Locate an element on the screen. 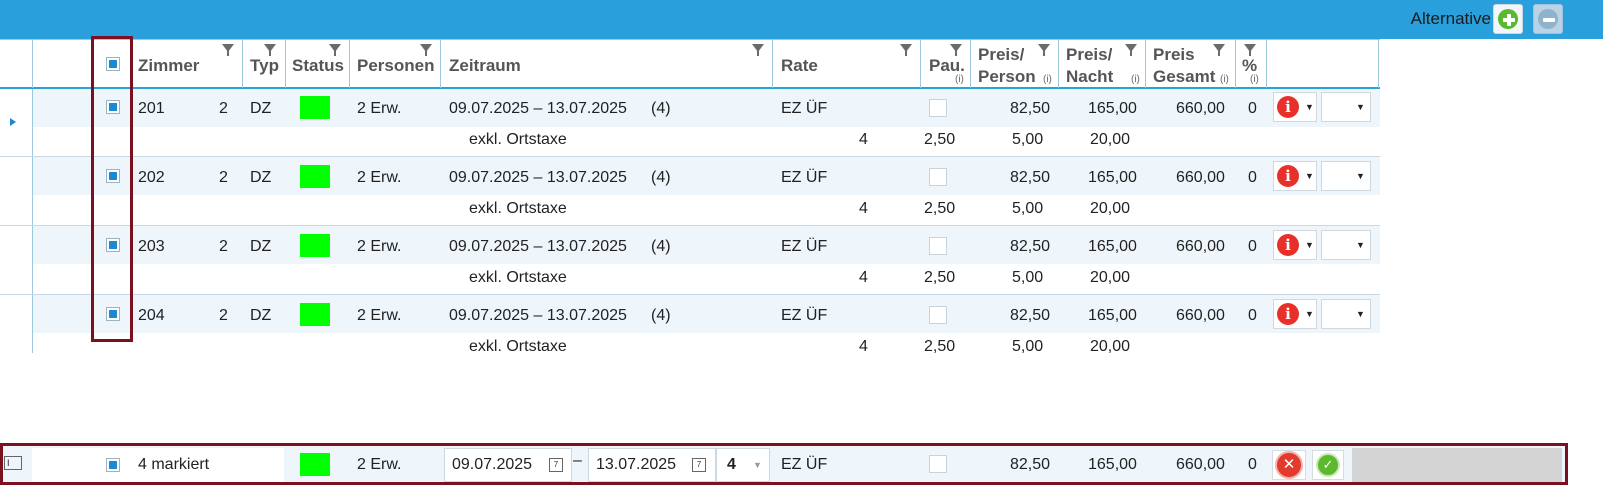 This screenshot has height=497, width=1603. remove-alternative-button is located at coordinates (1548, 19).